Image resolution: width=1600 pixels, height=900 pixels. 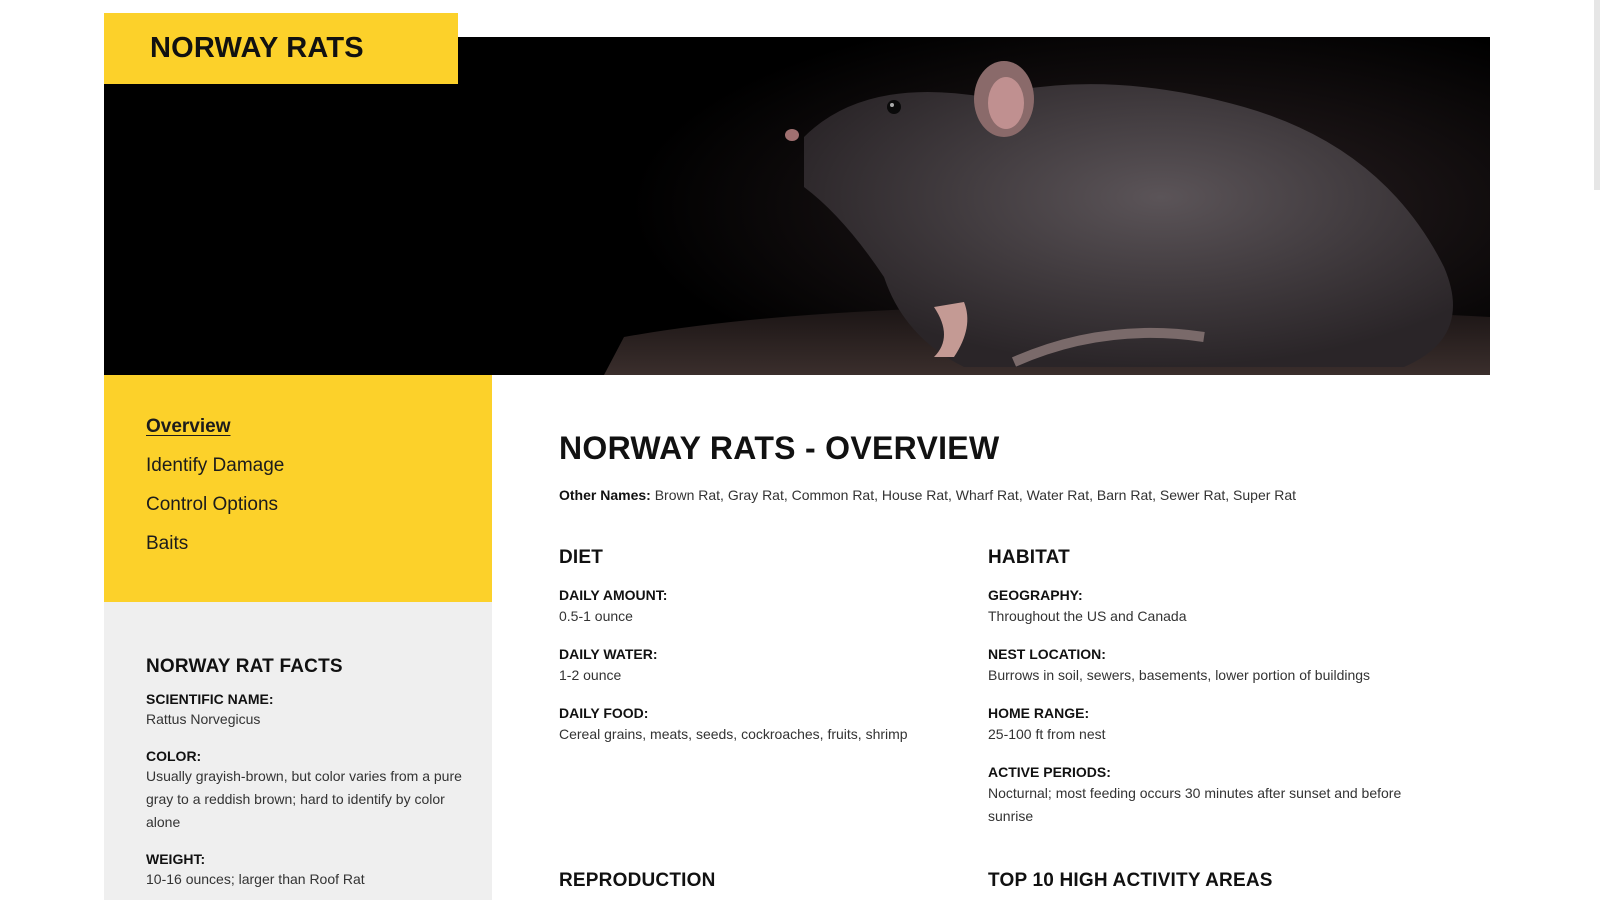 What do you see at coordinates (203, 719) in the screenshot?
I see `fact-value: Rattus Norvegicus` at bounding box center [203, 719].